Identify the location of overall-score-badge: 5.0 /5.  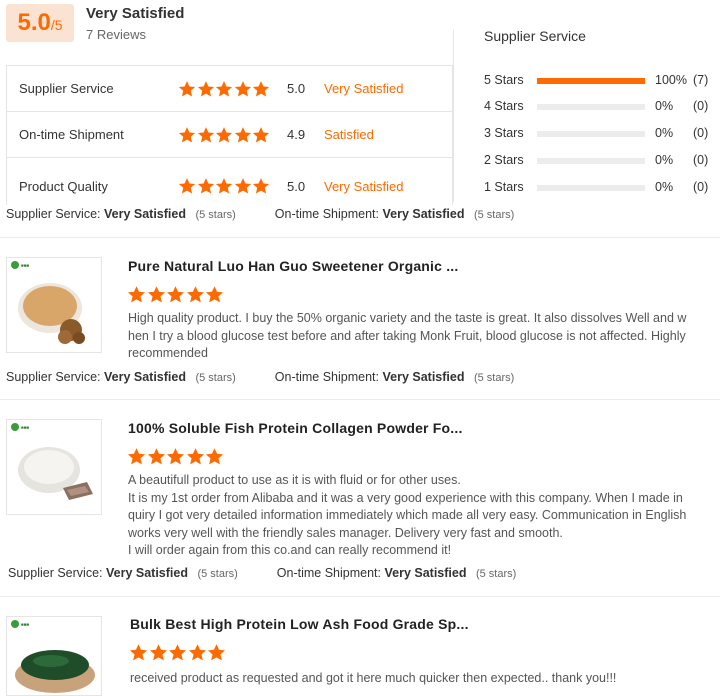
(40, 23).